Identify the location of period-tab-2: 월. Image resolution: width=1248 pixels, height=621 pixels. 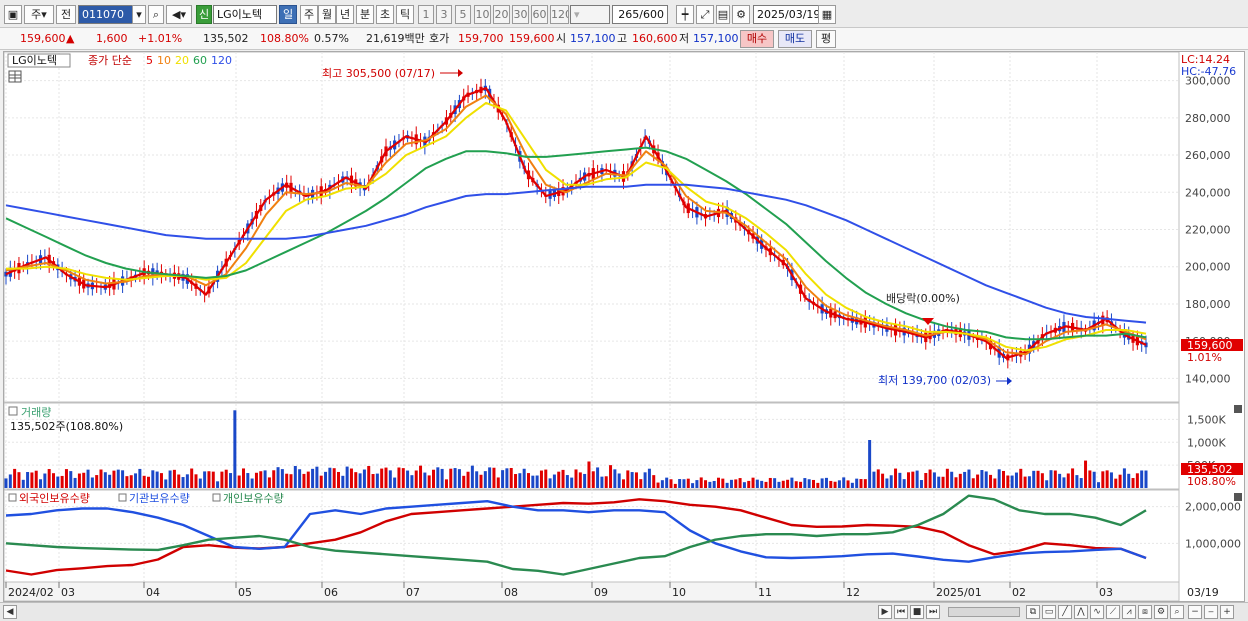
(327, 14).